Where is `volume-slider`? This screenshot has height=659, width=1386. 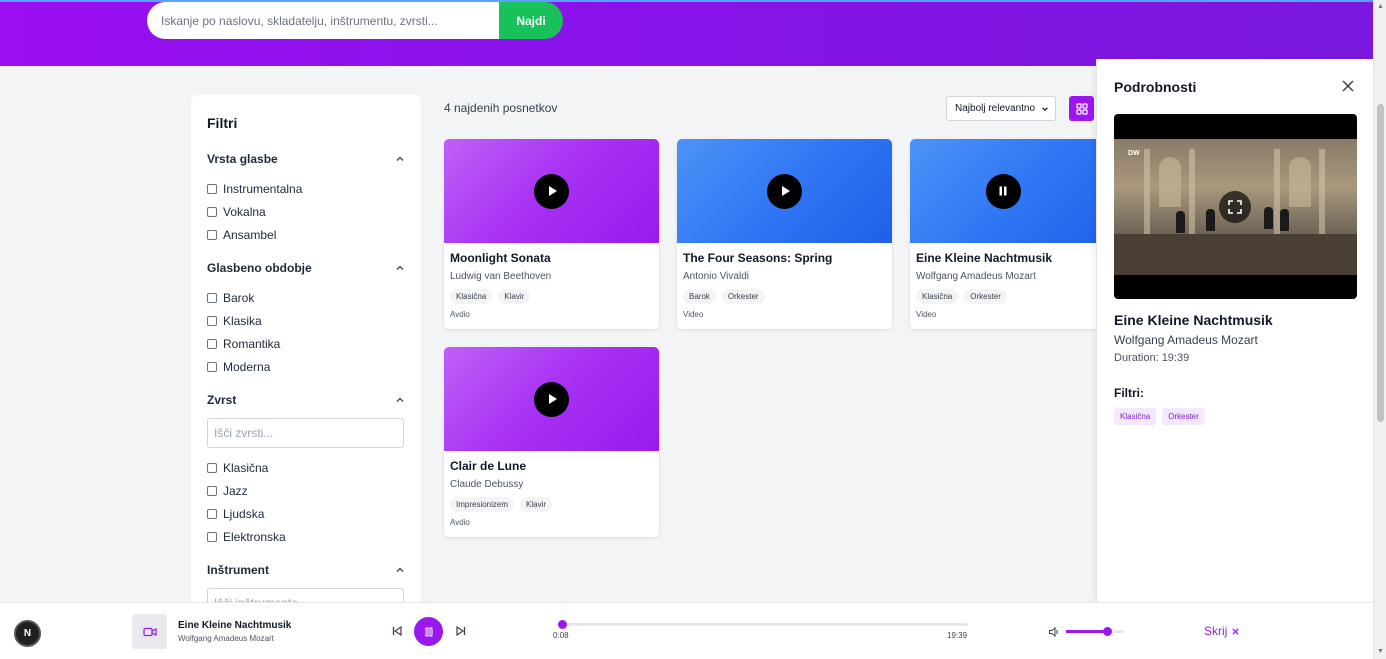 volume-slider is located at coordinates (1095, 631).